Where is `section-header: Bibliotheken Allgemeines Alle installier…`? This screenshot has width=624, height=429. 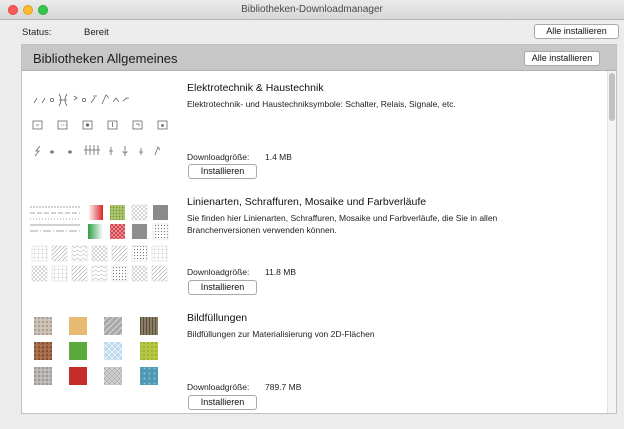 section-header: Bibliotheken Allgemeines Alle installier… is located at coordinates (319, 58).